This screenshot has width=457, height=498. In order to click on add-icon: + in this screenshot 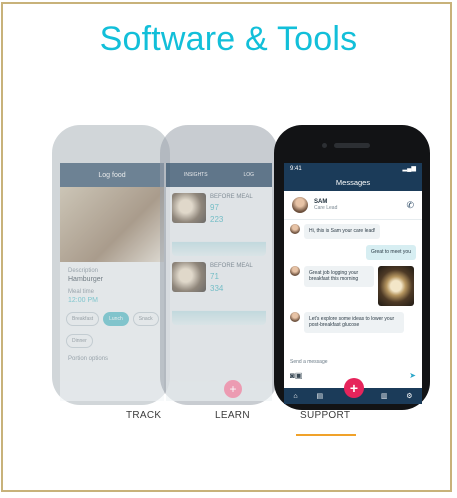, I will do `click(354, 388)`.